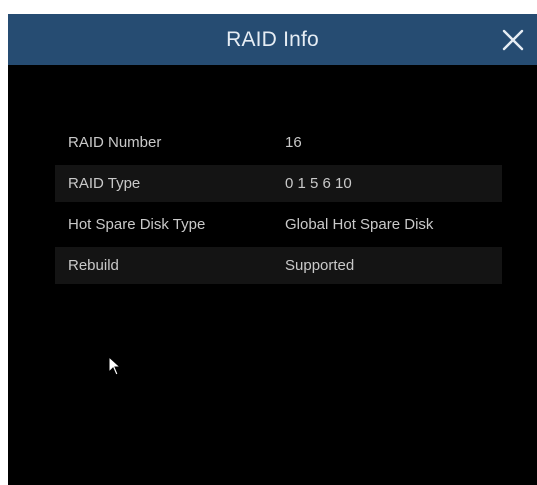  I want to click on close-button, so click(513, 40).